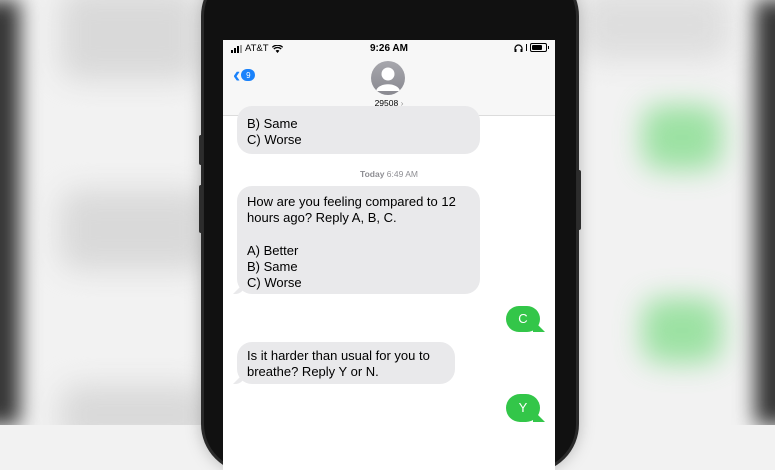 Image resolution: width=775 pixels, height=470 pixels. What do you see at coordinates (402, 174) in the screenshot?
I see `timestamp-time: 6:49 AM` at bounding box center [402, 174].